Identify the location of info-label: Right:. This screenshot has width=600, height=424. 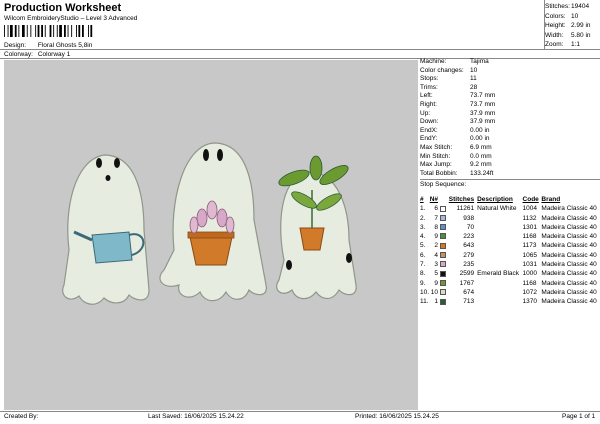
(428, 104).